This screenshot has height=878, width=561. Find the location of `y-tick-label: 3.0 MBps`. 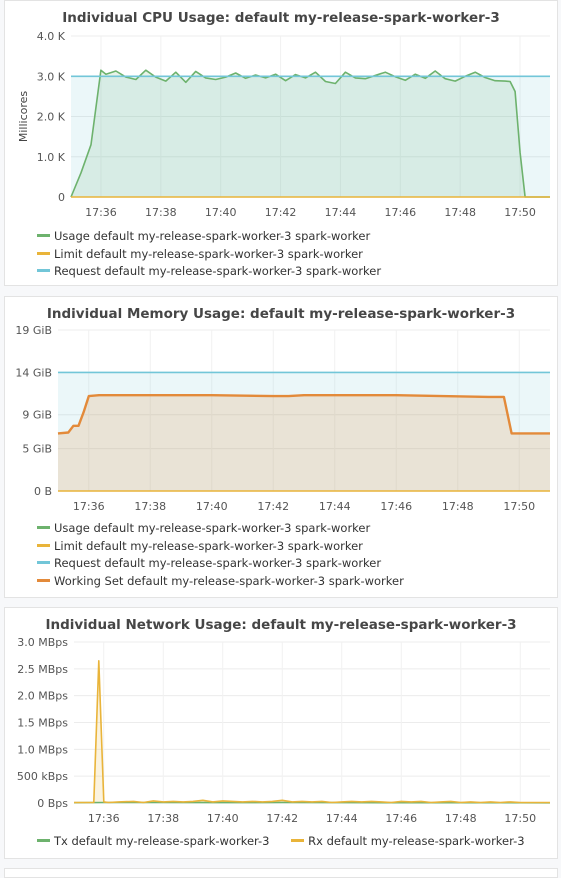

y-tick-label: 3.0 MBps is located at coordinates (42, 642).